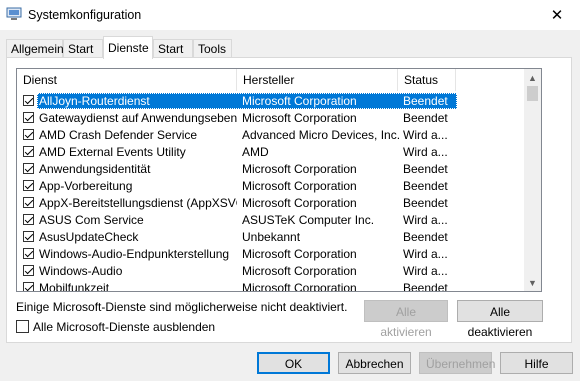 This screenshot has width=580, height=381. What do you see at coordinates (212, 48) in the screenshot?
I see `tab-tools: Tools` at bounding box center [212, 48].